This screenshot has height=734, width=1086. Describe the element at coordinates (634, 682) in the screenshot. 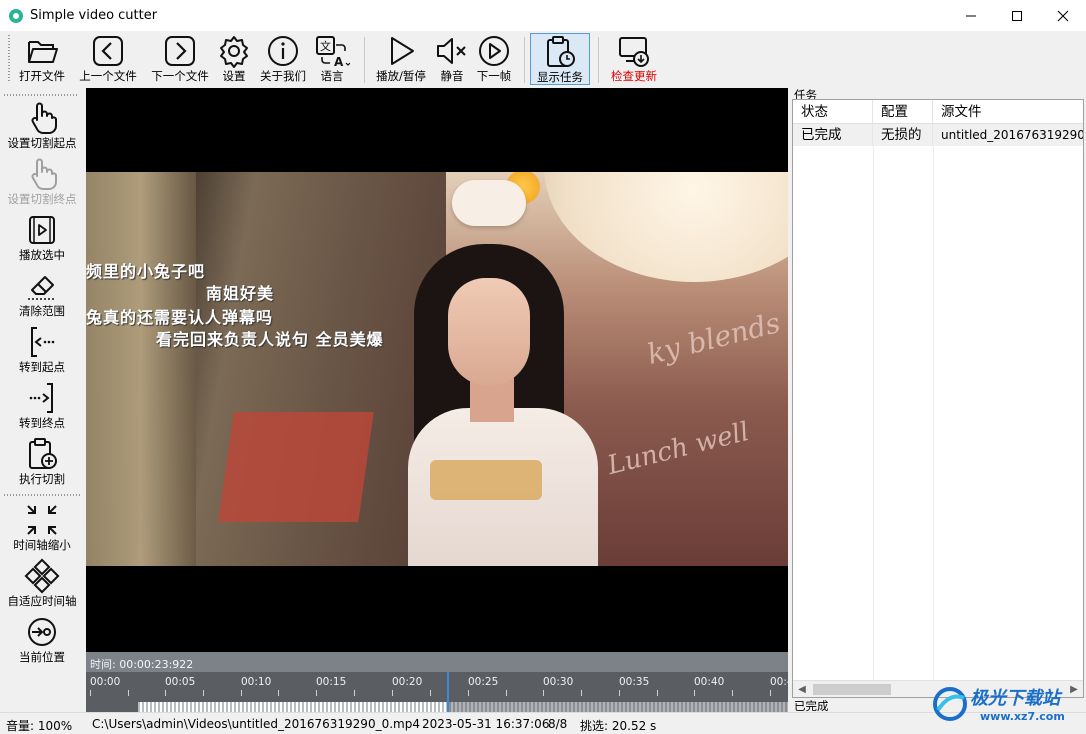

I see `tick-label: 00:35` at that location.